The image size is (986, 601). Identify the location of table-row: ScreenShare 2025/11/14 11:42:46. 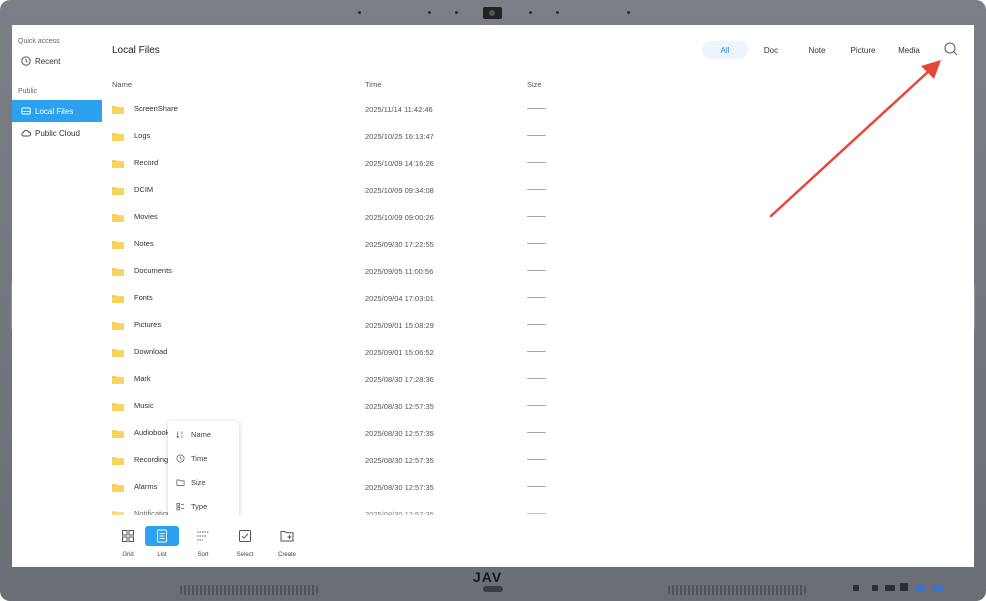
(372, 108).